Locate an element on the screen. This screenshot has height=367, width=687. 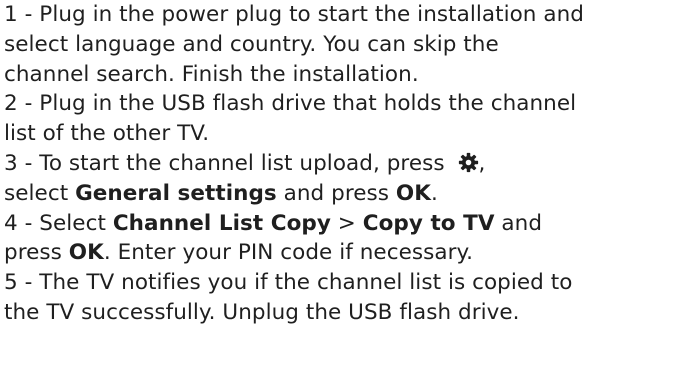
step-1-line-3: channel search. Finish the installation. is located at coordinates (211, 74).